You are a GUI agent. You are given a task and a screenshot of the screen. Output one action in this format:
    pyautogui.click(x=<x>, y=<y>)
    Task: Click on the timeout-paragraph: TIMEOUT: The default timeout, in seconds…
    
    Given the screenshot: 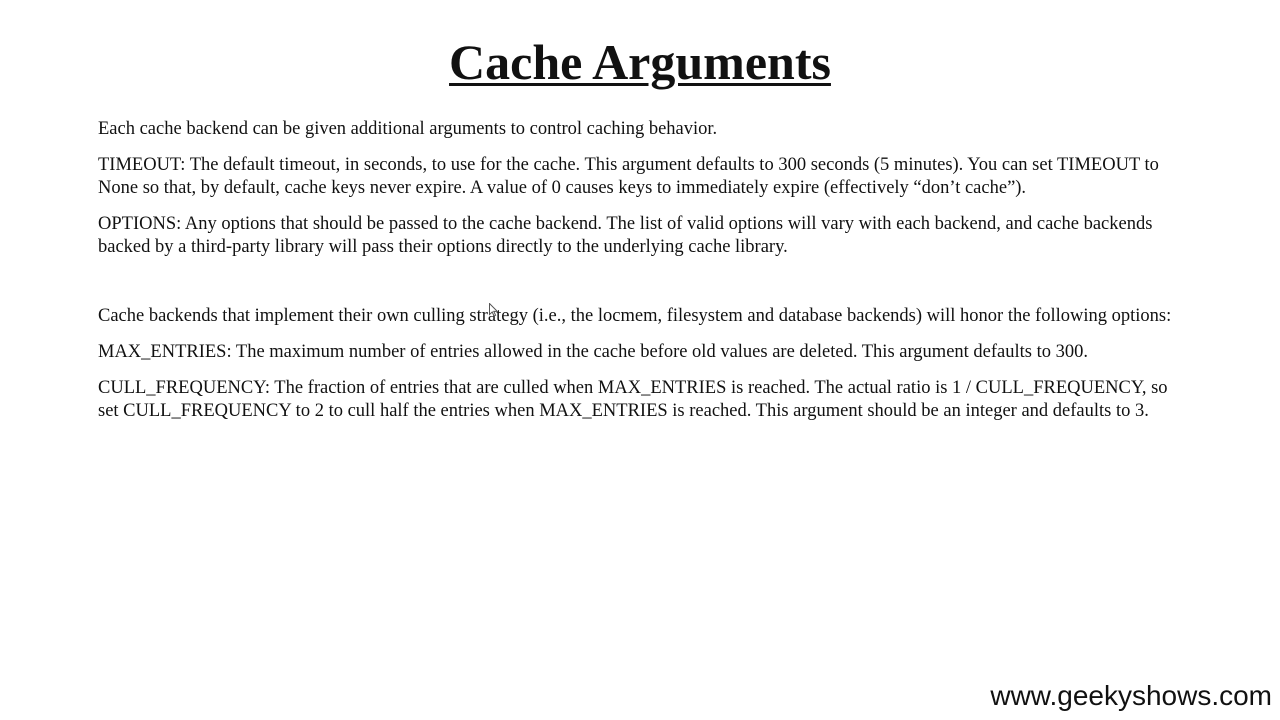 What is the action you would take?
    pyautogui.click(x=628, y=176)
    